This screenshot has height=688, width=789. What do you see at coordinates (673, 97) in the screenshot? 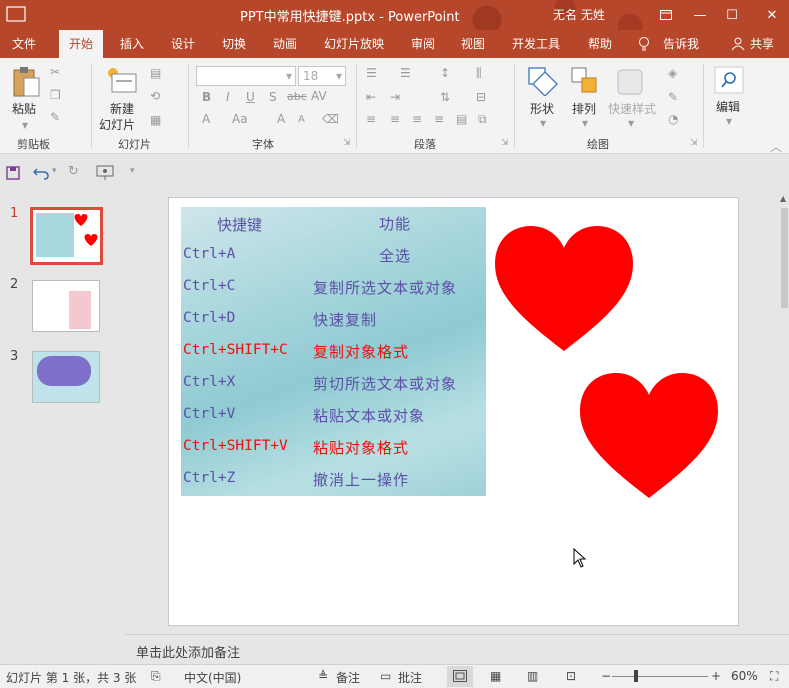
I see `shape-outline-icon: ✎` at bounding box center [673, 97].